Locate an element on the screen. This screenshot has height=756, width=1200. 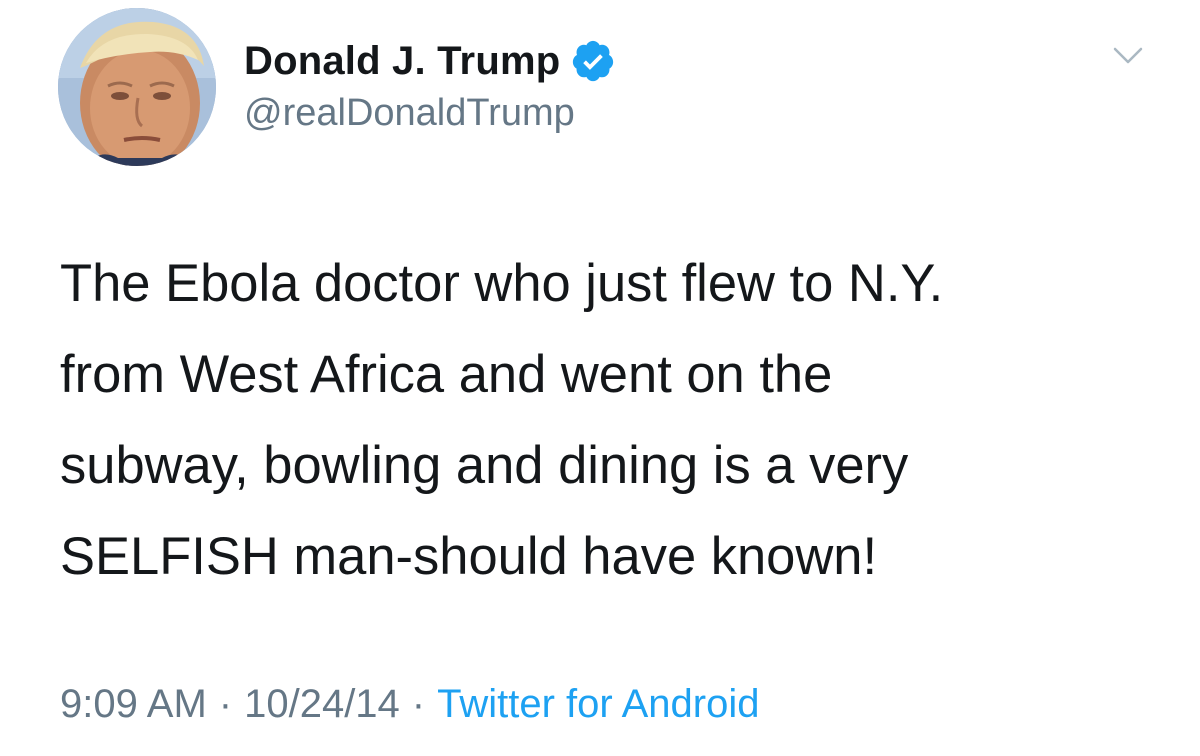
avatar is located at coordinates (137, 87).